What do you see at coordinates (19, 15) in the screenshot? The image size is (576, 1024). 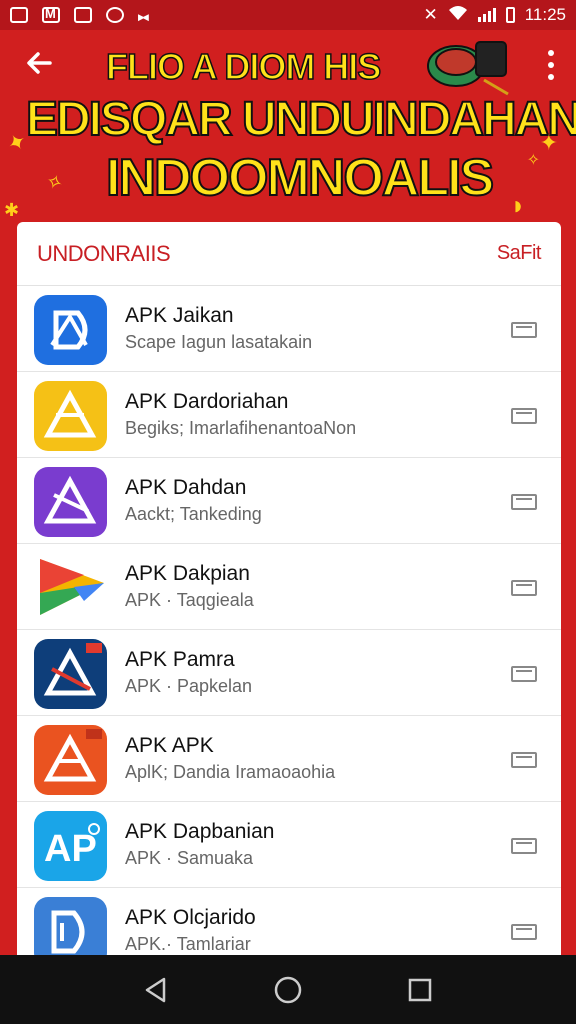 I see `image-notification-icon` at bounding box center [19, 15].